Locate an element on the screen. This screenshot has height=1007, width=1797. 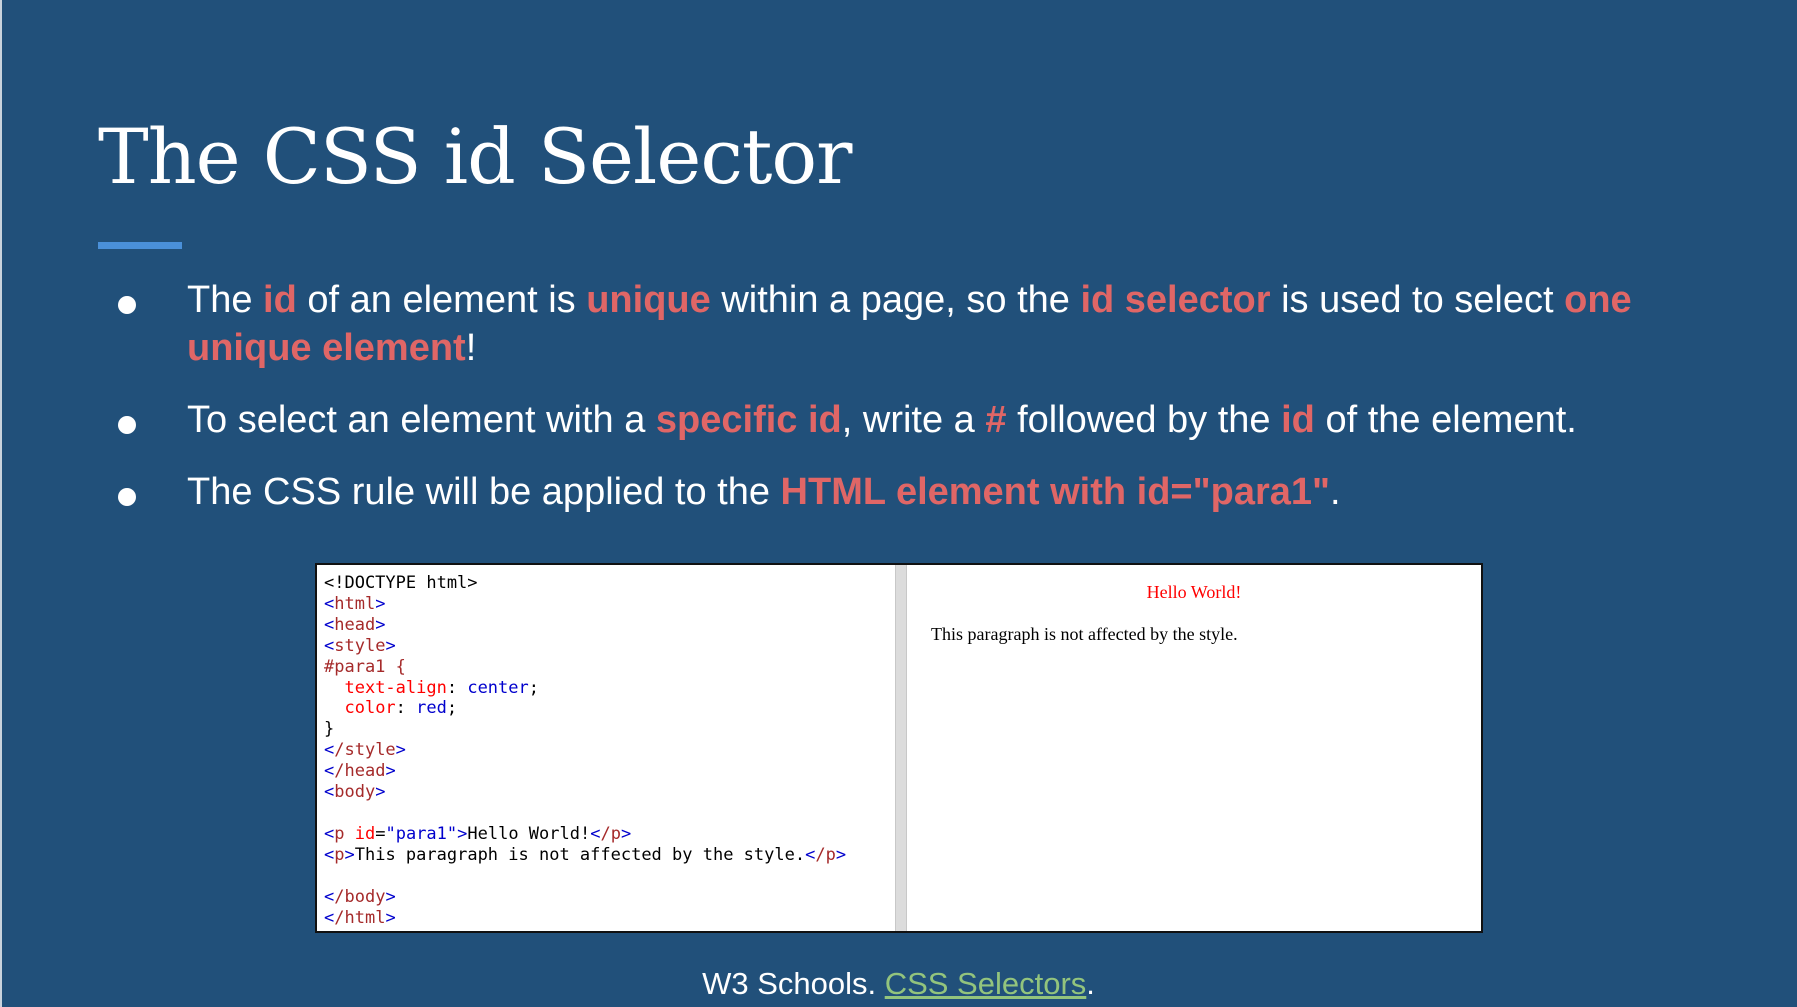
panel-divider-handle is located at coordinates (901, 748).